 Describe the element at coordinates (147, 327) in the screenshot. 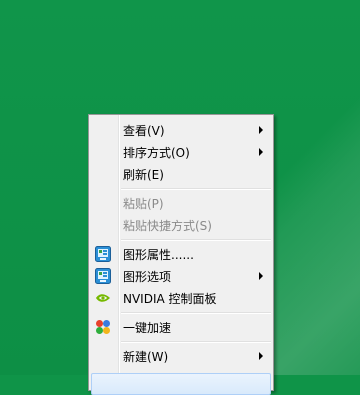

I see `menu-item-label: 一键加速` at that location.